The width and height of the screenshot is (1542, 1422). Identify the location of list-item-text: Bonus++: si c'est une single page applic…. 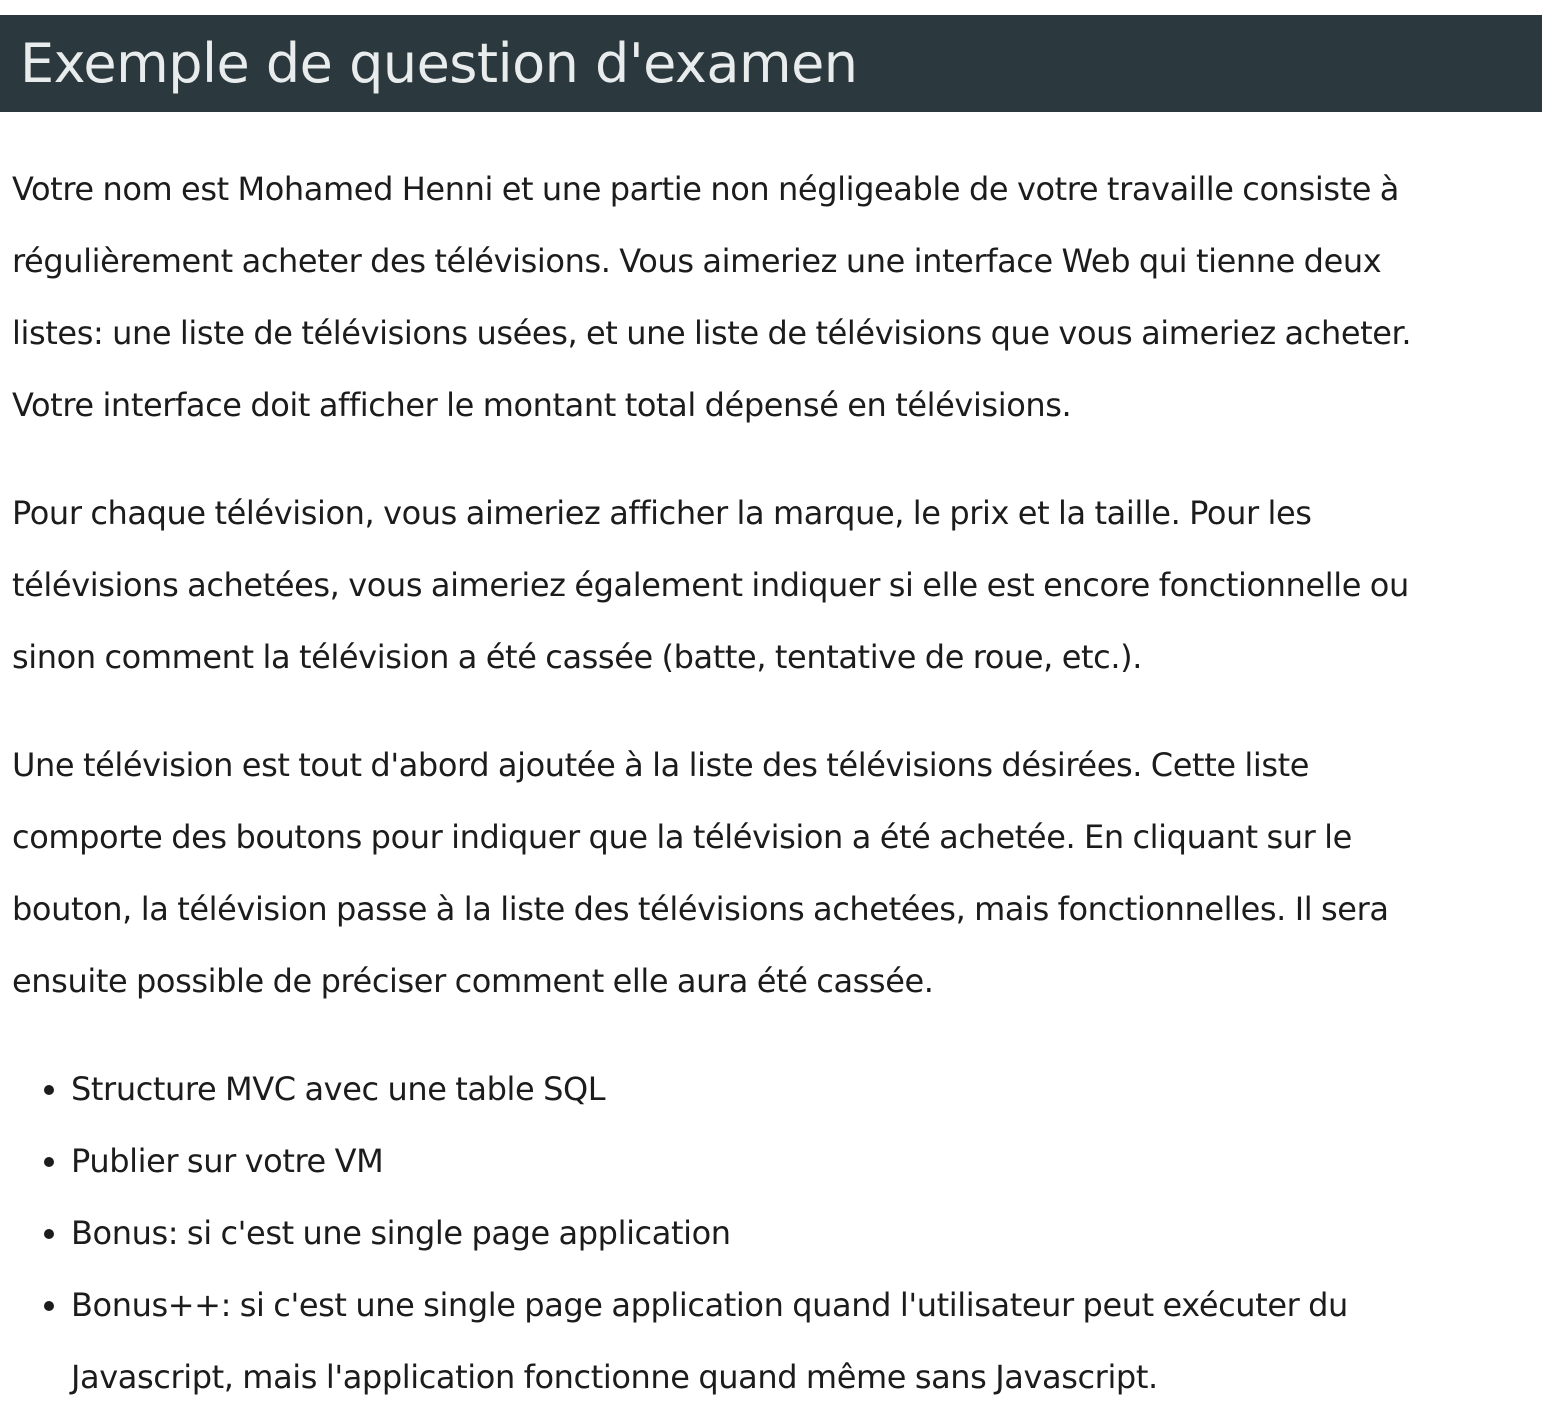
(709, 1341).